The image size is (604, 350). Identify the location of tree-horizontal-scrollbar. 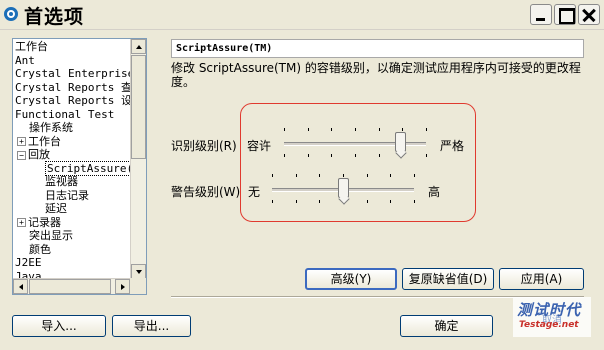
(72, 286).